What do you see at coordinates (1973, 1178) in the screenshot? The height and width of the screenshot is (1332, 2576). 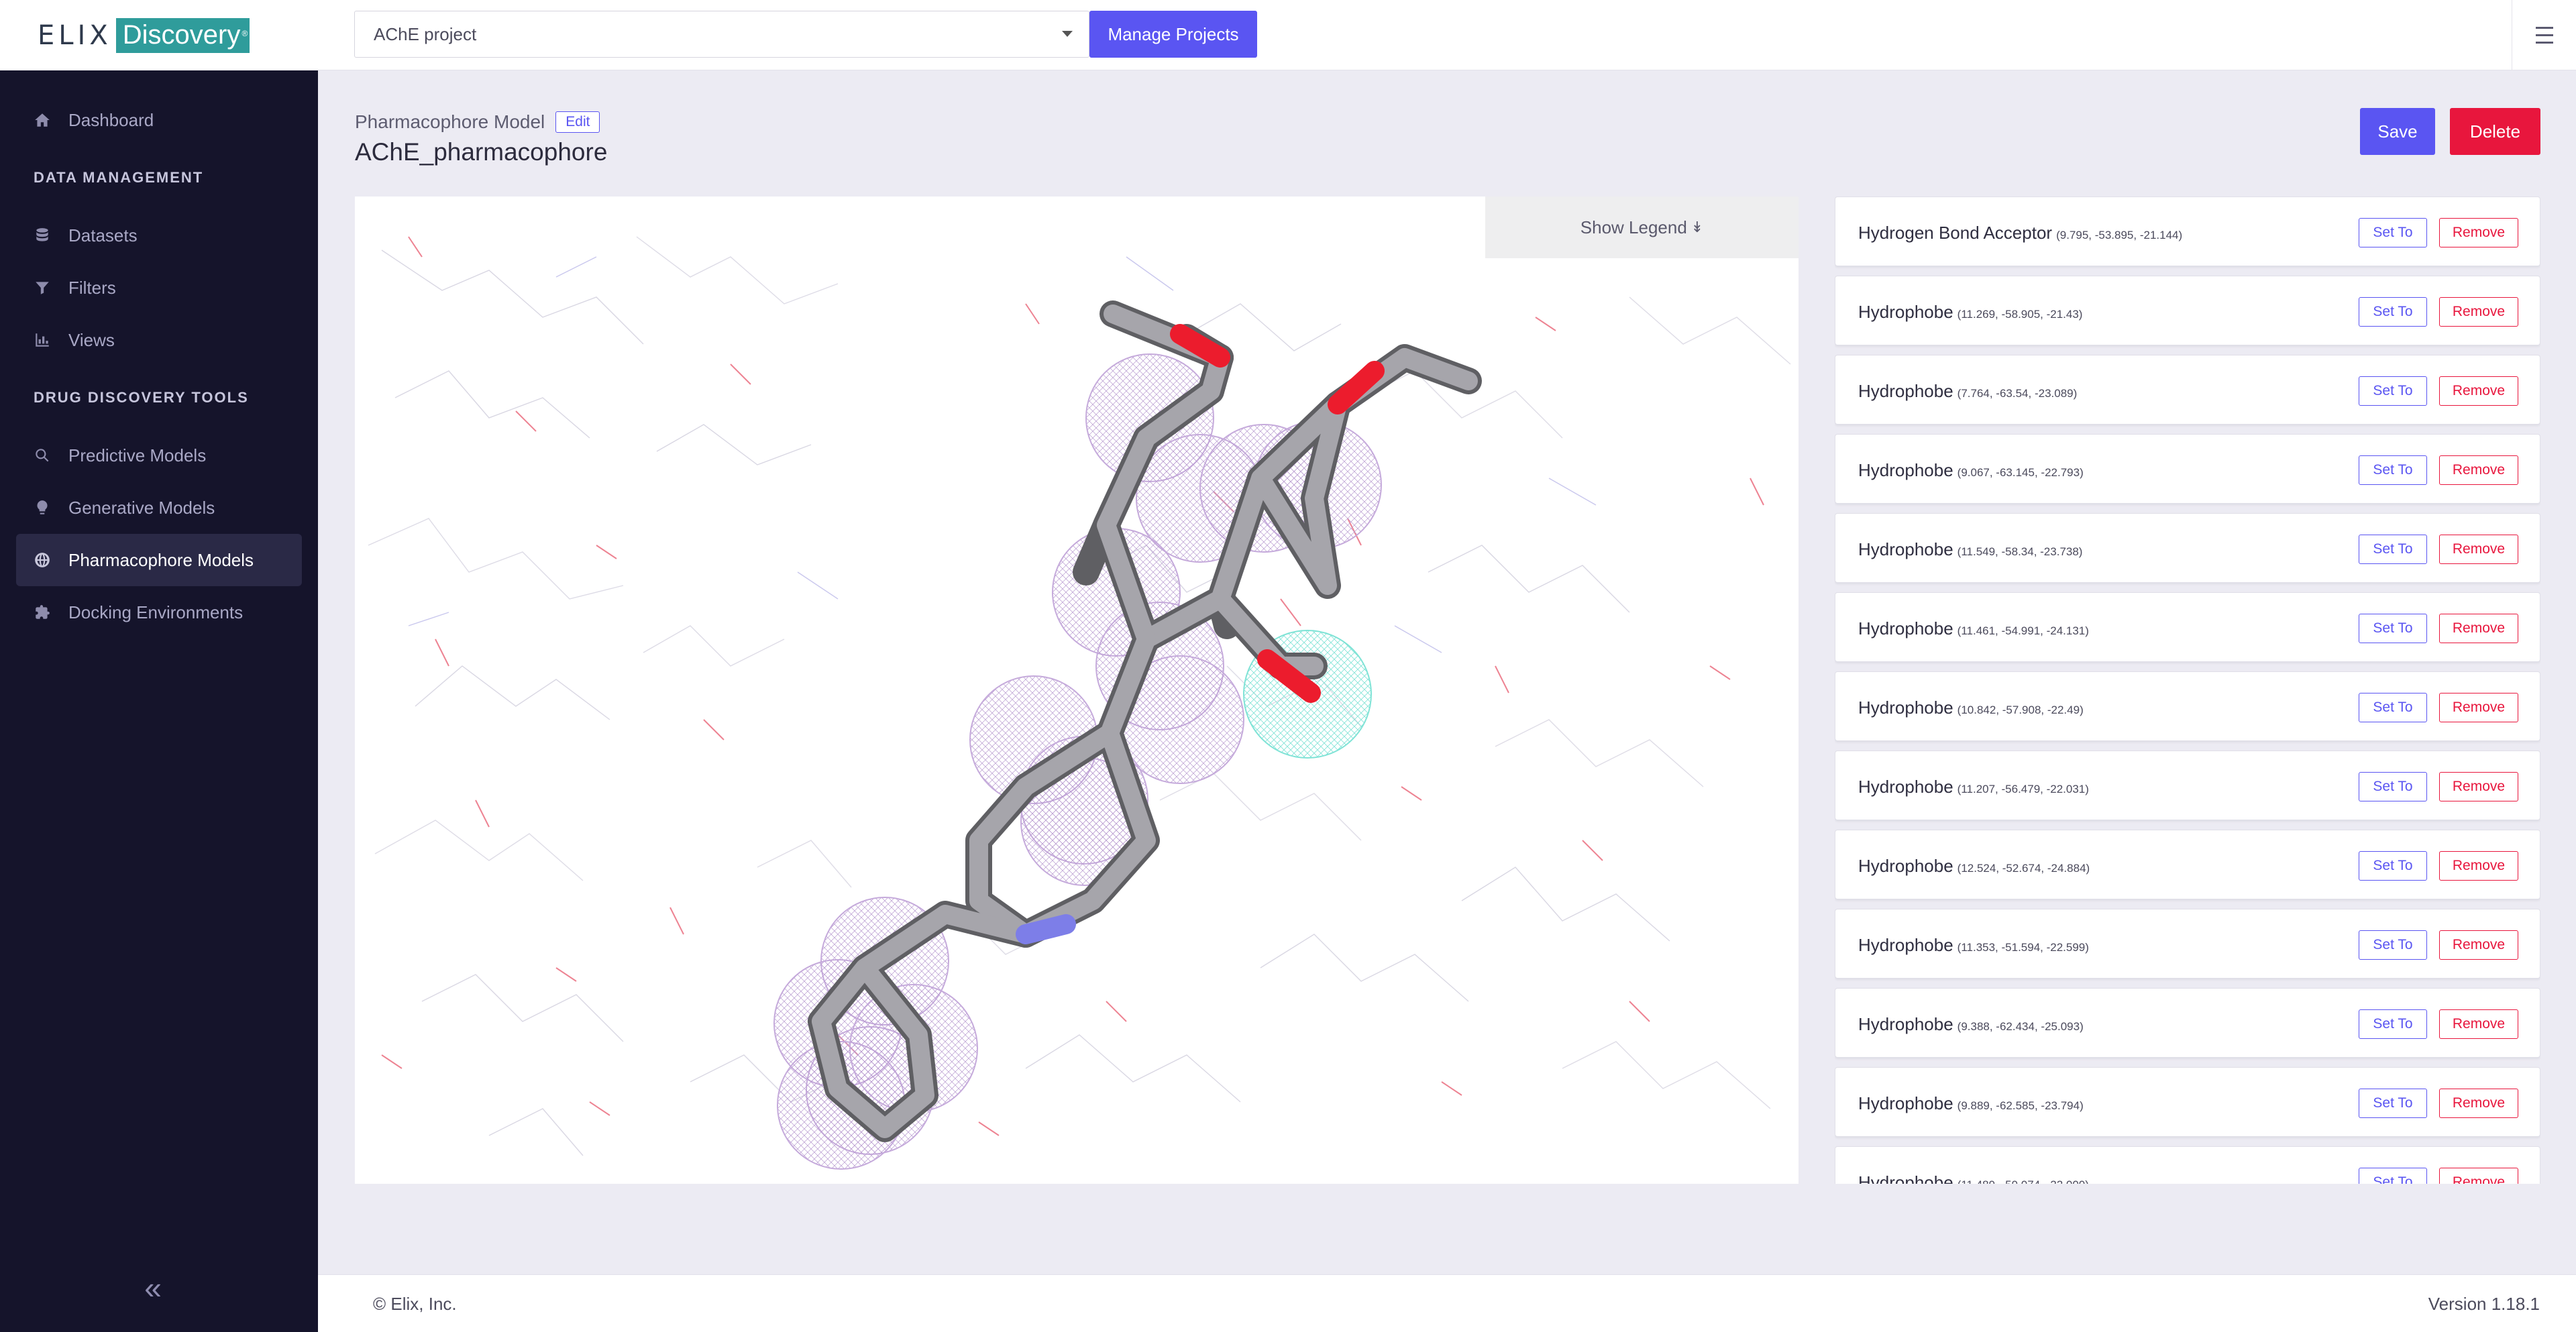 I see `feature-name: Hydrophobe(11.489, -59.074, -22.000)` at bounding box center [1973, 1178].